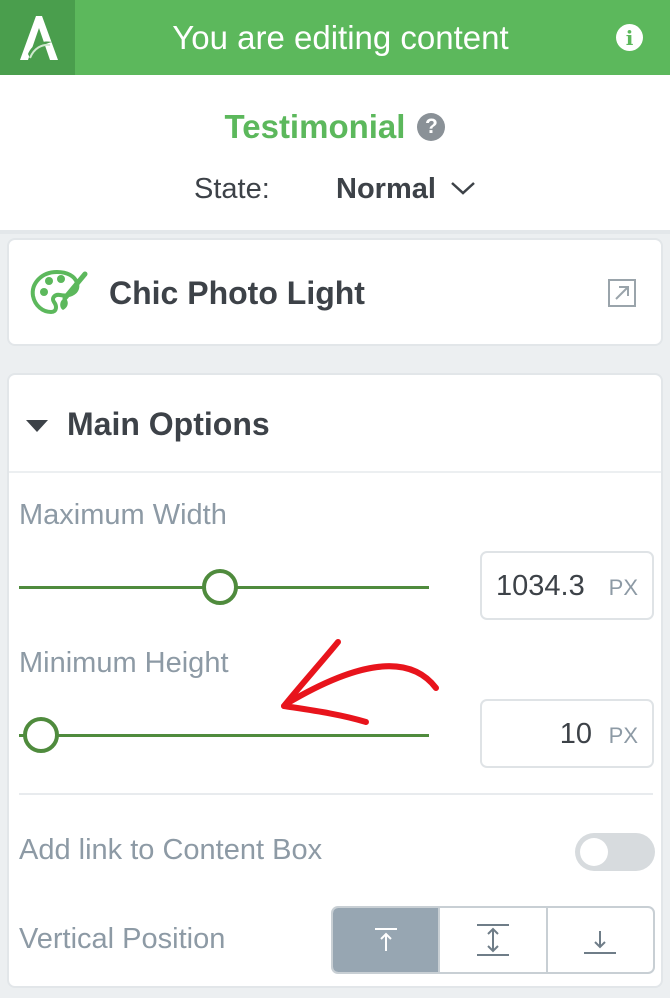 The width and height of the screenshot is (670, 998). What do you see at coordinates (340, 37) in the screenshot?
I see `editing-banner-title: You are editing content` at bounding box center [340, 37].